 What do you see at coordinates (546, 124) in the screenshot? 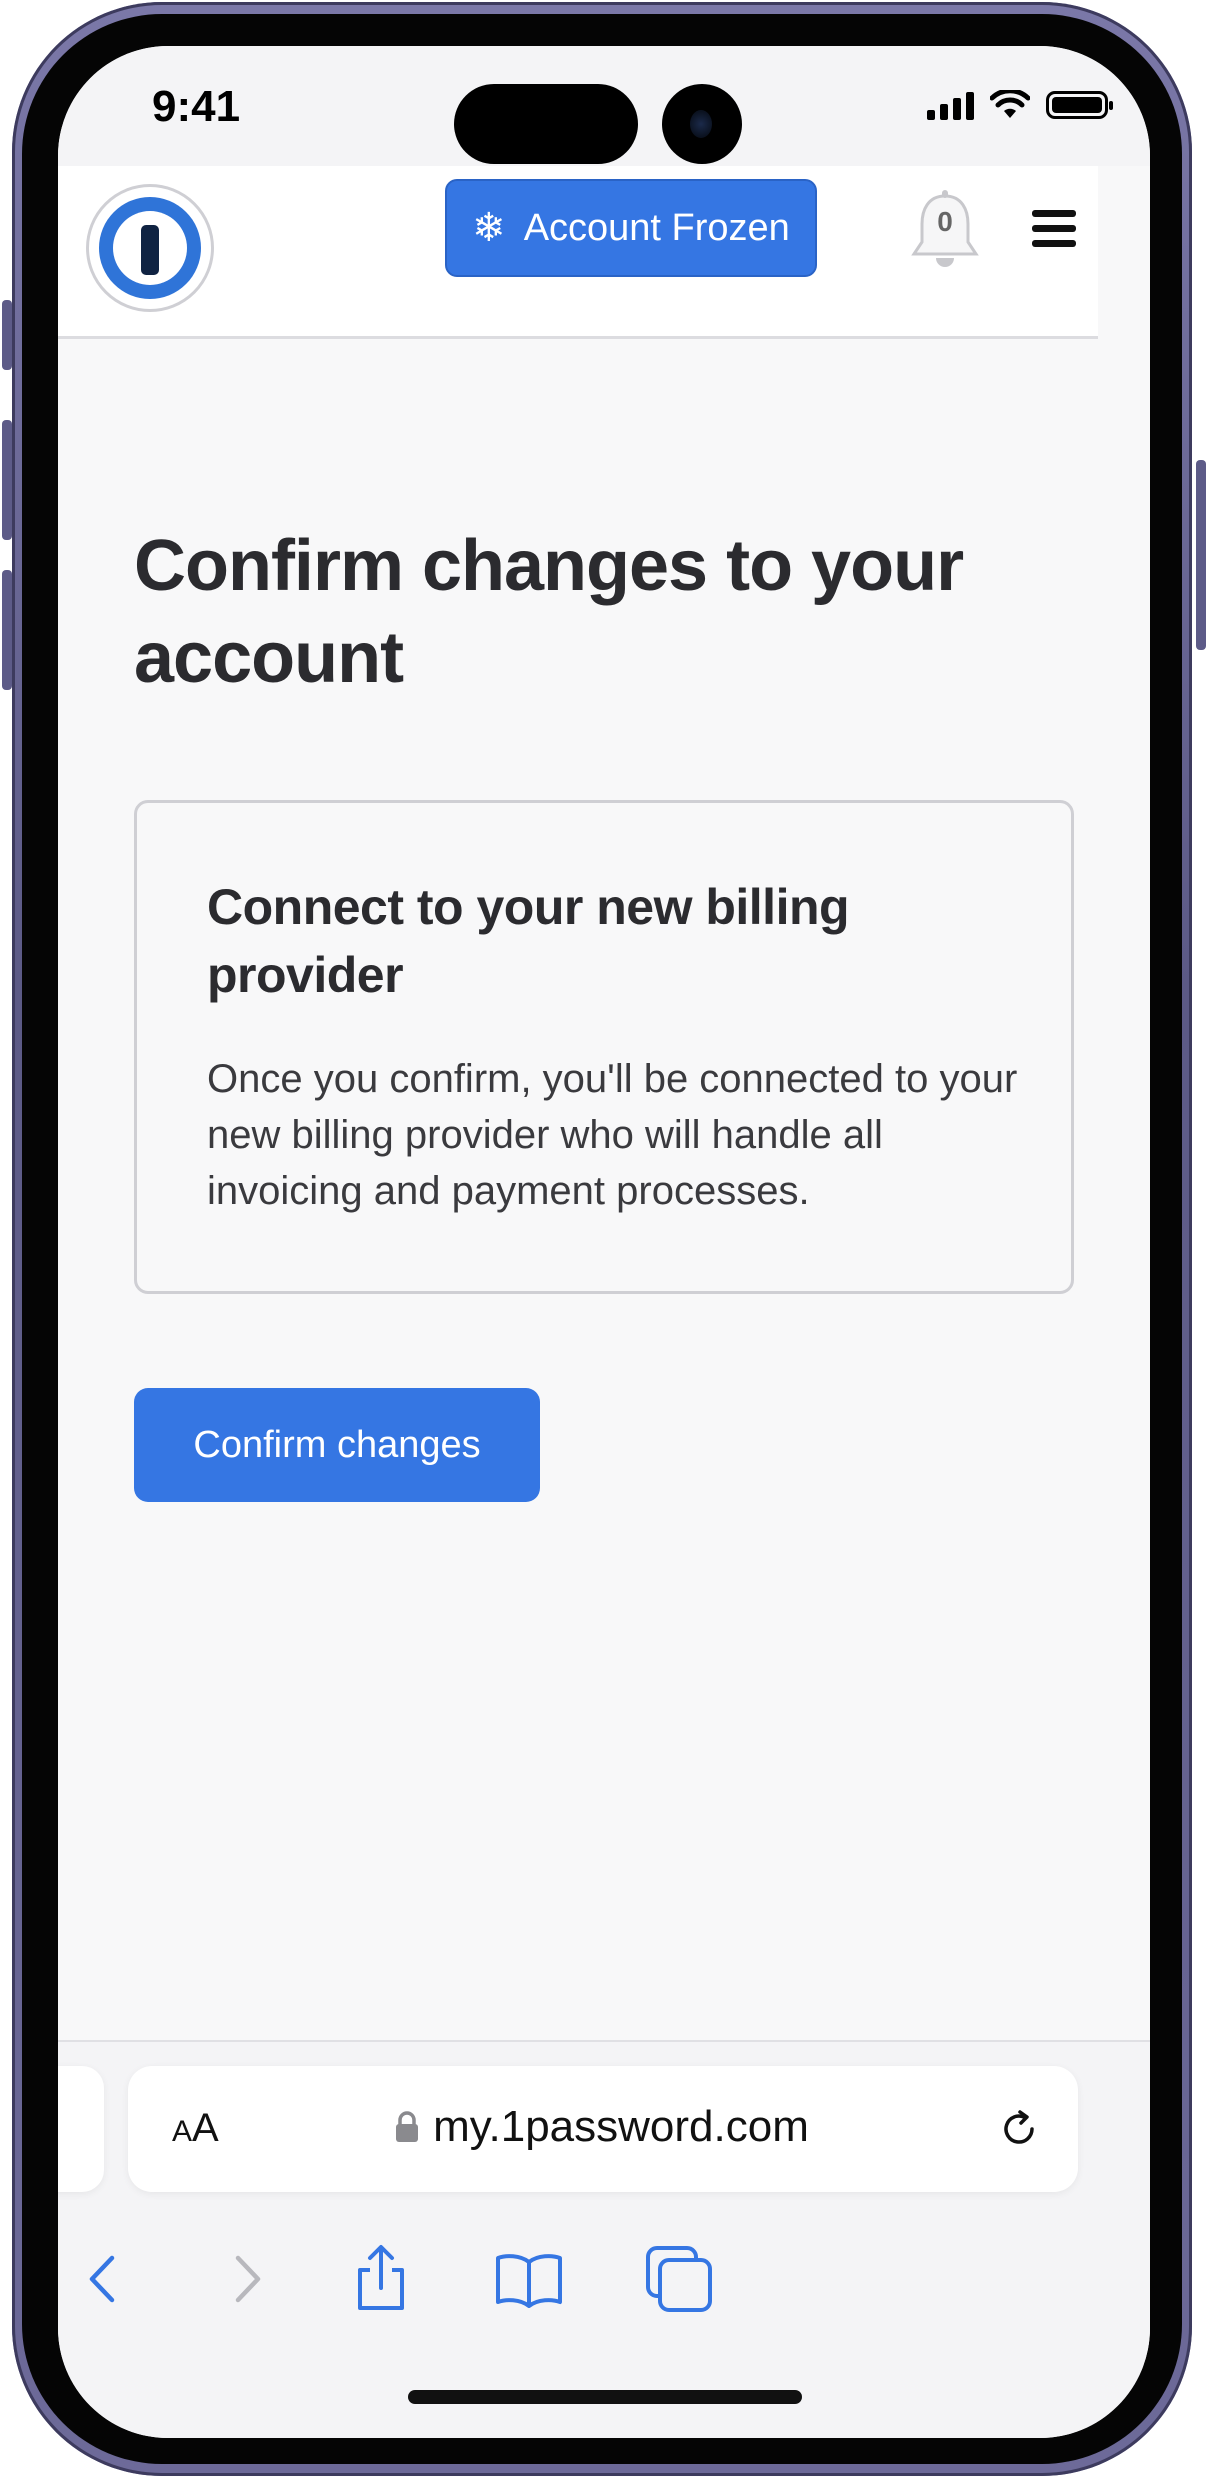
I see `dynamic-island` at bounding box center [546, 124].